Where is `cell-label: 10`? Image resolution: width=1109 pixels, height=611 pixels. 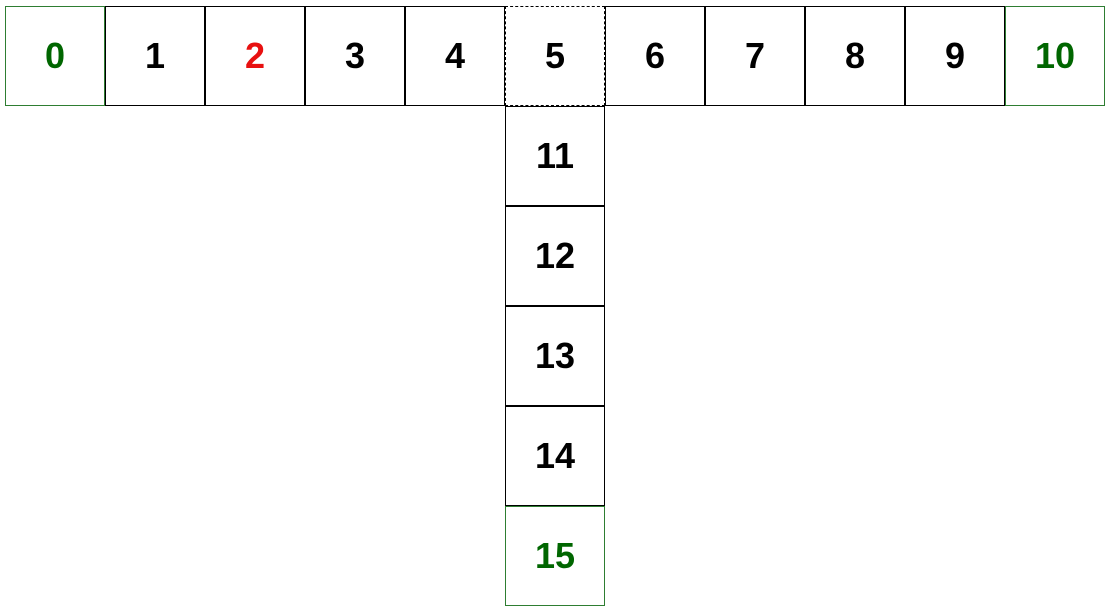
cell-label: 10 is located at coordinates (1055, 55).